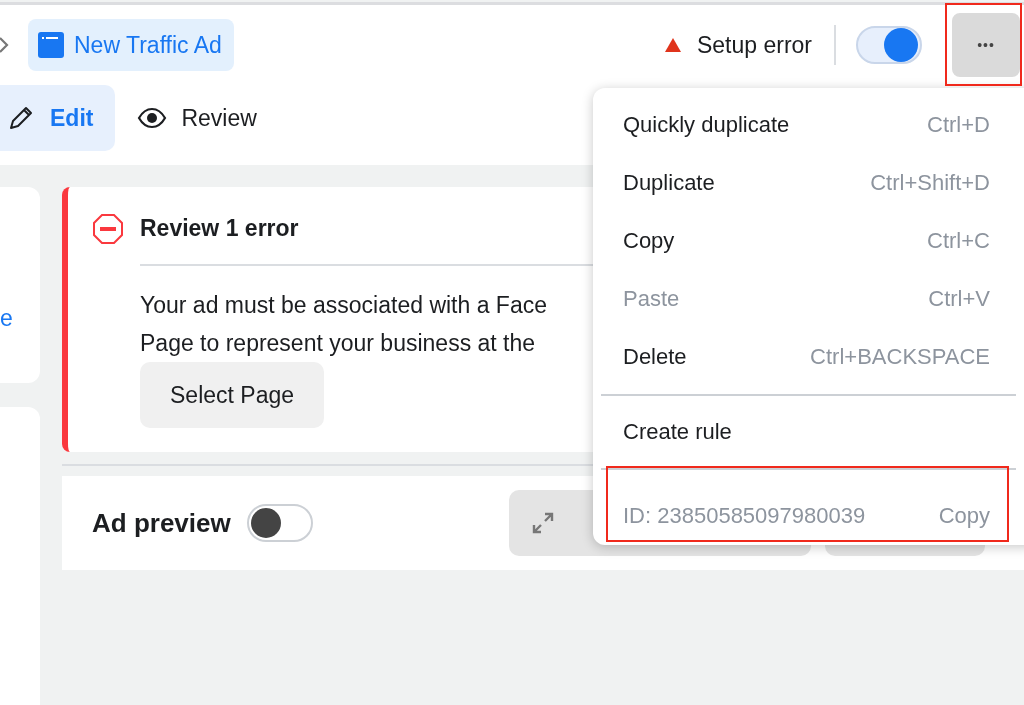 The height and width of the screenshot is (705, 1024). I want to click on link-text: e, so click(6, 318).